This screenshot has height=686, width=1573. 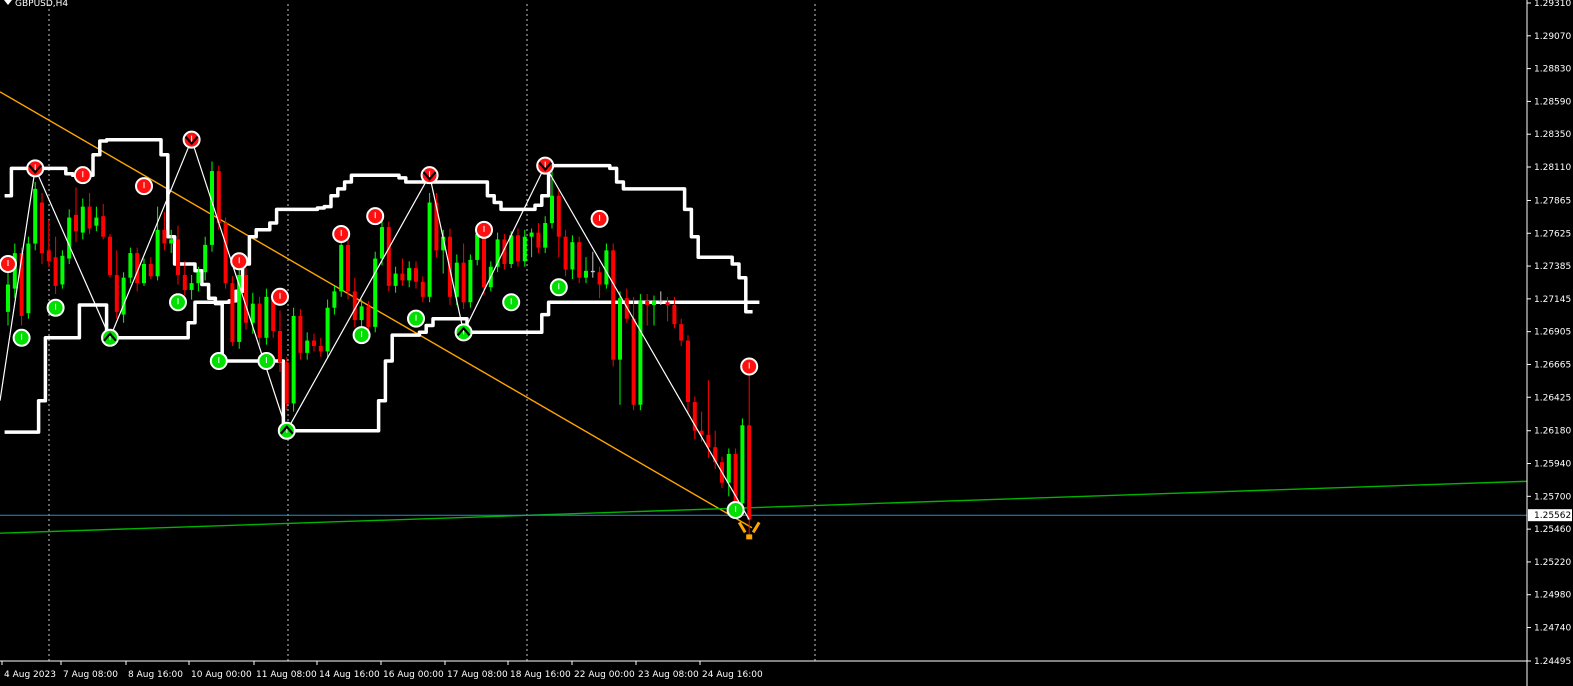 I want to click on price-tick-label: 1.29070, so click(x=1552, y=37).